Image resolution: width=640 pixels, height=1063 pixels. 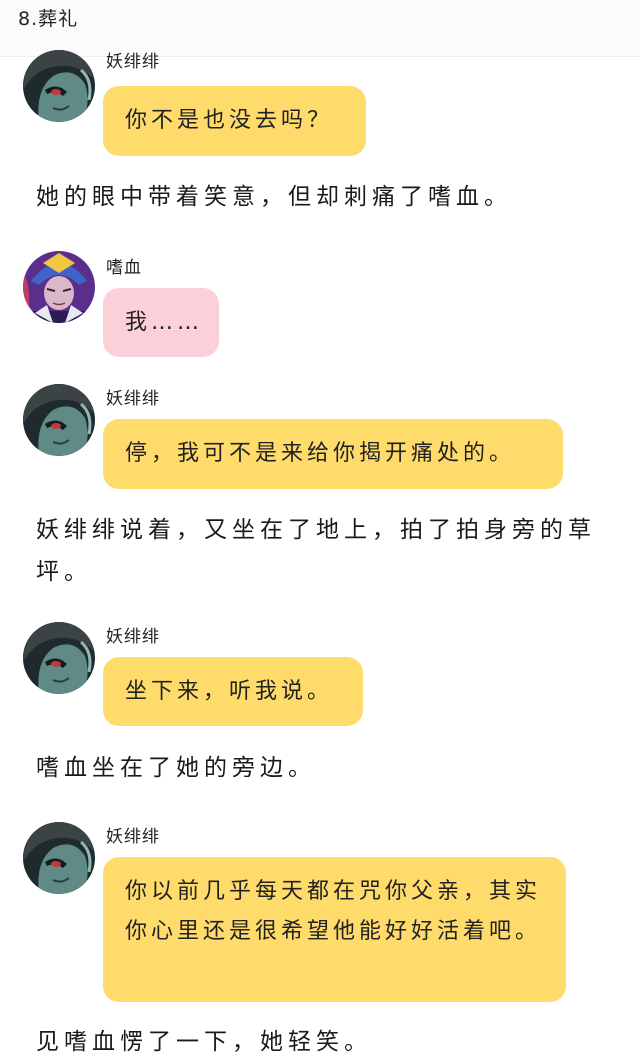 I want to click on narration-text: 妖绯绯说着，又坐在了地上，拍了拍身旁的草坪。, so click(x=316, y=551).